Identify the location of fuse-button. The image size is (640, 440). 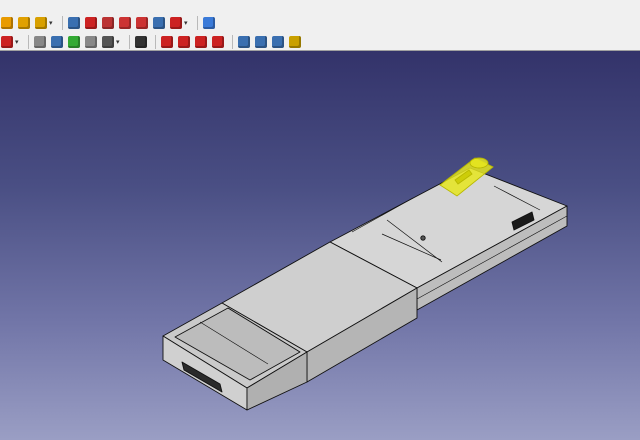
(108, 23).